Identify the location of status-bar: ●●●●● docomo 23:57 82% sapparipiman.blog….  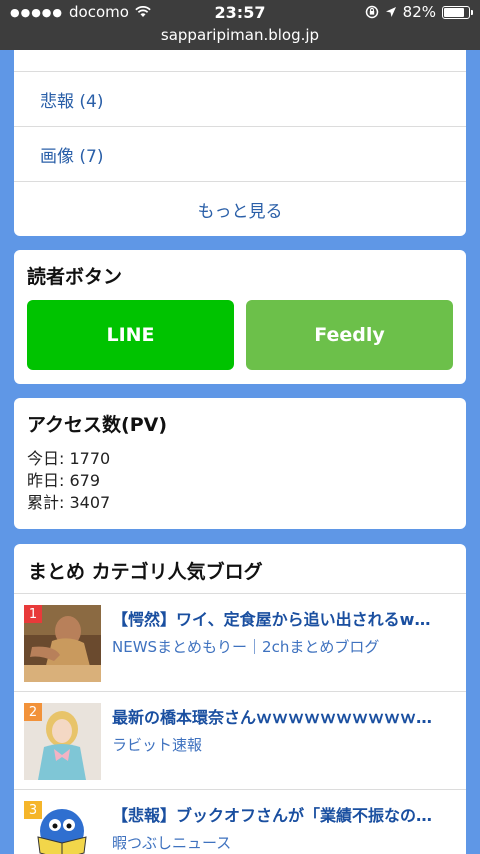
(240, 25).